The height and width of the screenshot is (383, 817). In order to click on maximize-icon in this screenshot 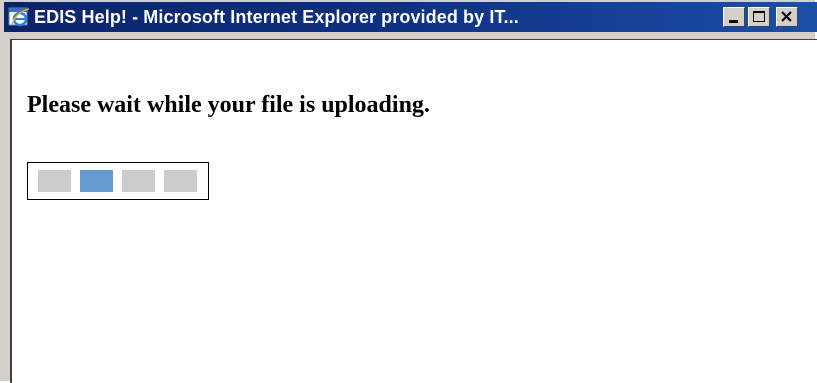, I will do `click(759, 16)`.